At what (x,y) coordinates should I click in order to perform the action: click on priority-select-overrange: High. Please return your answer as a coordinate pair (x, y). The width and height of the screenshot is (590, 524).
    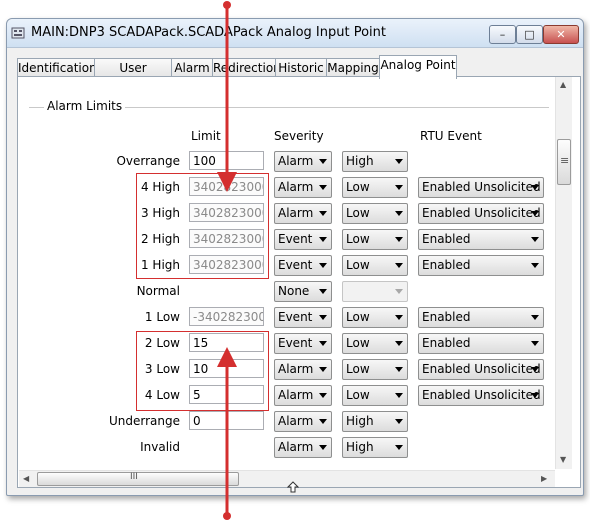
    Looking at the image, I should click on (375, 161).